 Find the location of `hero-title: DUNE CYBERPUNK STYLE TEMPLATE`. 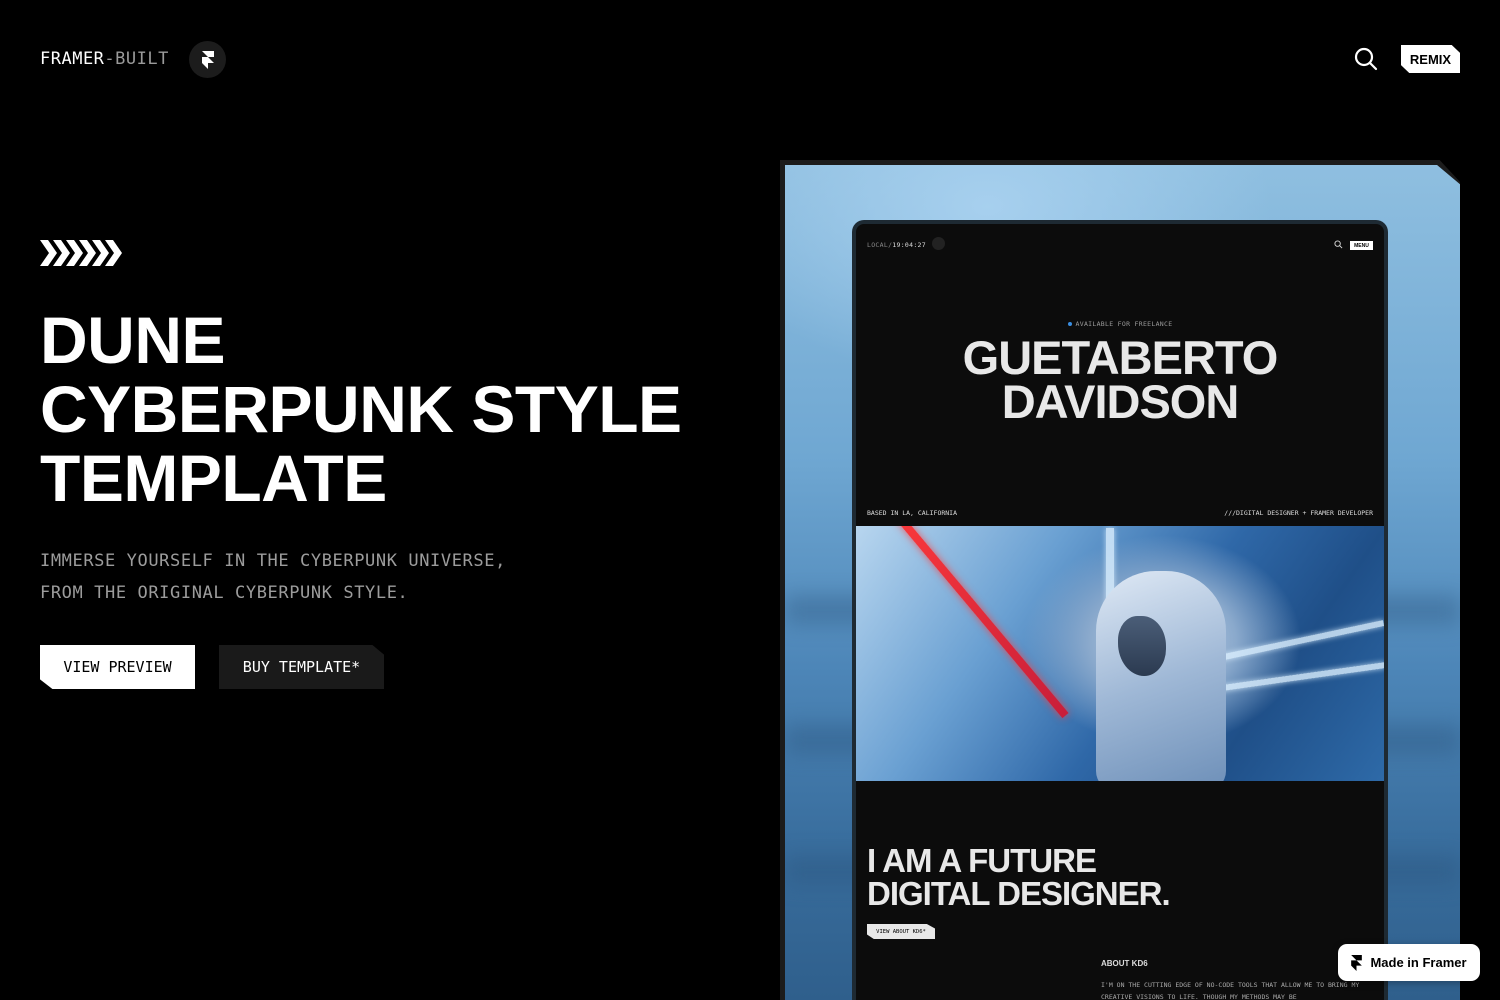

hero-title: DUNE CYBERPUNK STYLE TEMPLATE is located at coordinates (361, 409).